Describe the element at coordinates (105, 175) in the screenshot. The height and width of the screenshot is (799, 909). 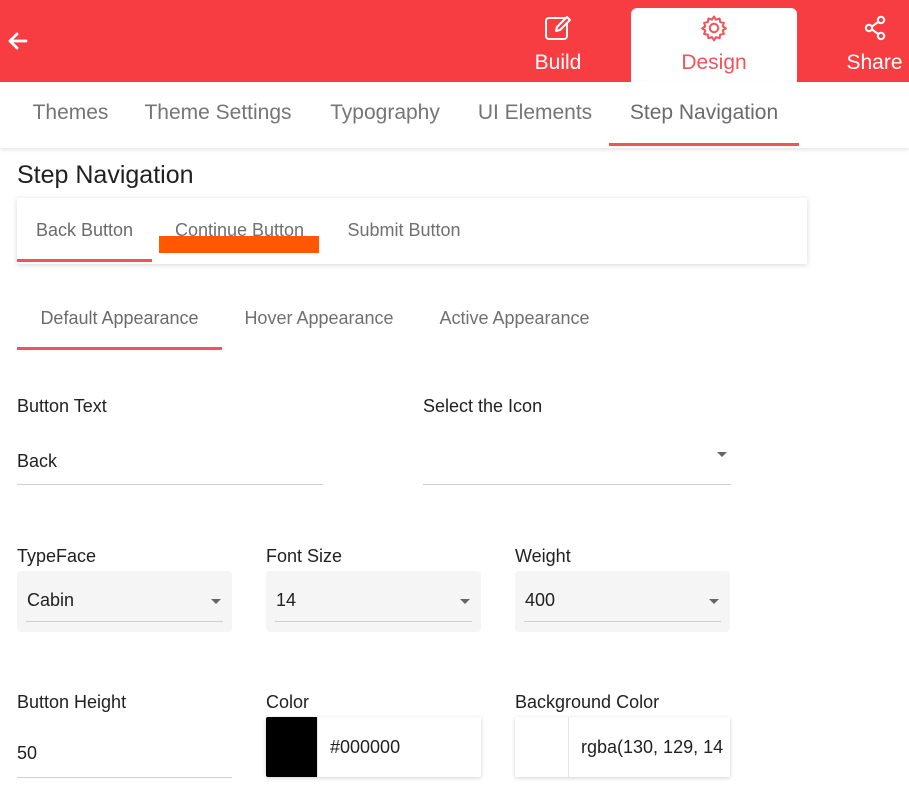
I see `section-title: Step Navigation` at that location.